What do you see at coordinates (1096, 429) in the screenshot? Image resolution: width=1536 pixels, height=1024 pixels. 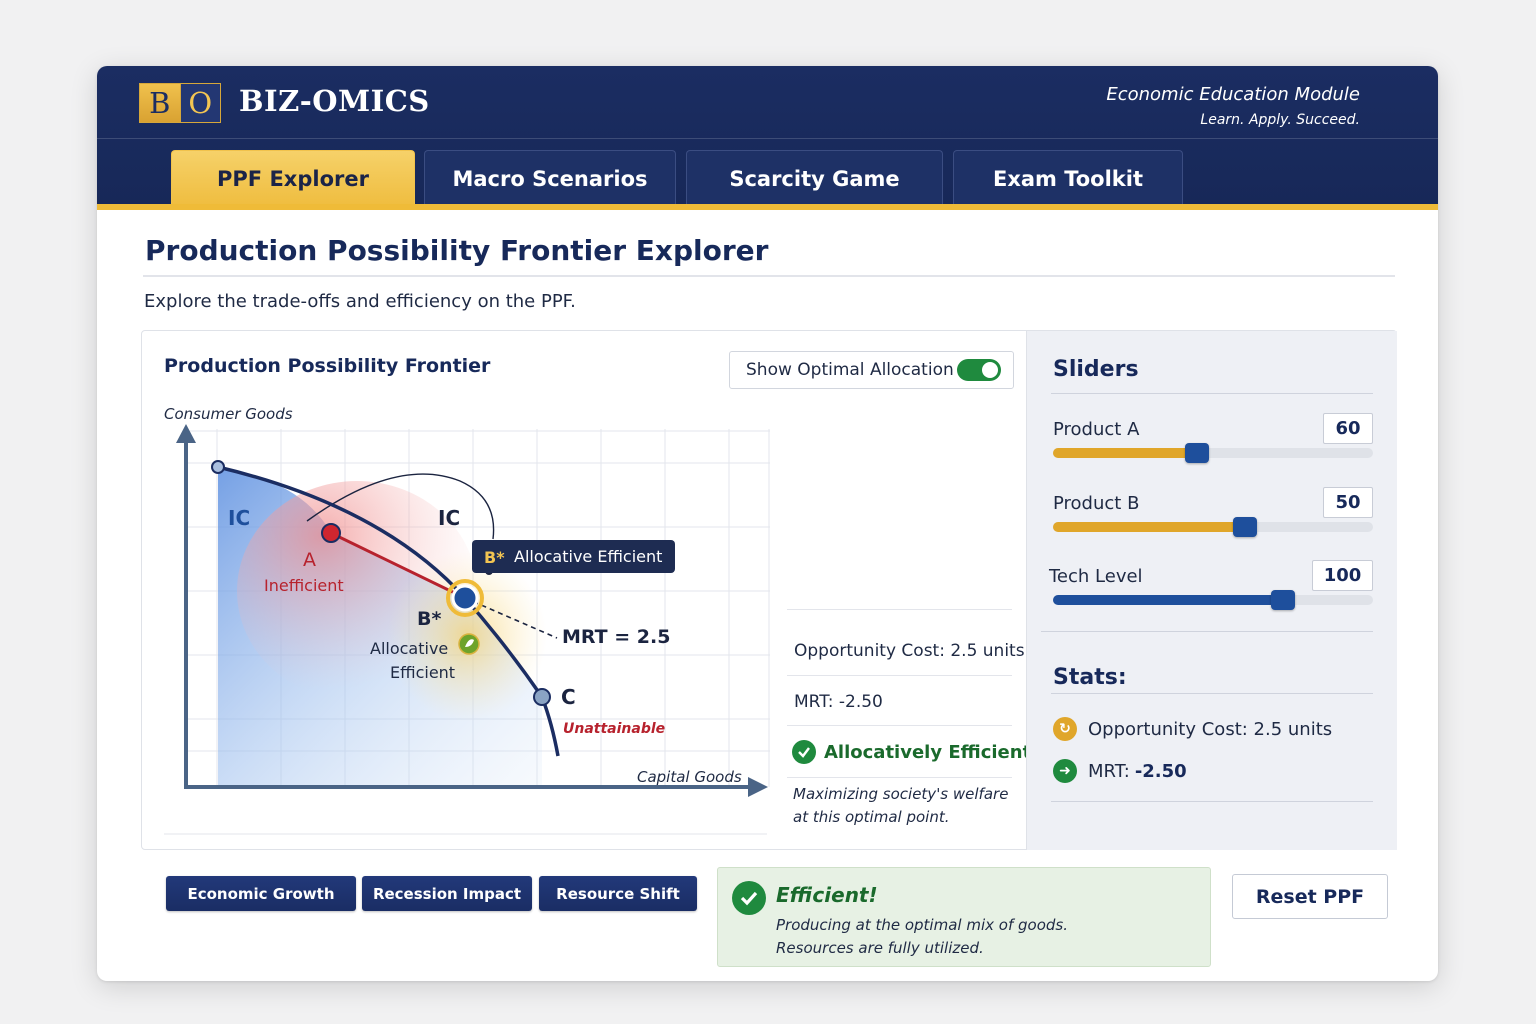 I see `slider-product-a-label: Product A` at bounding box center [1096, 429].